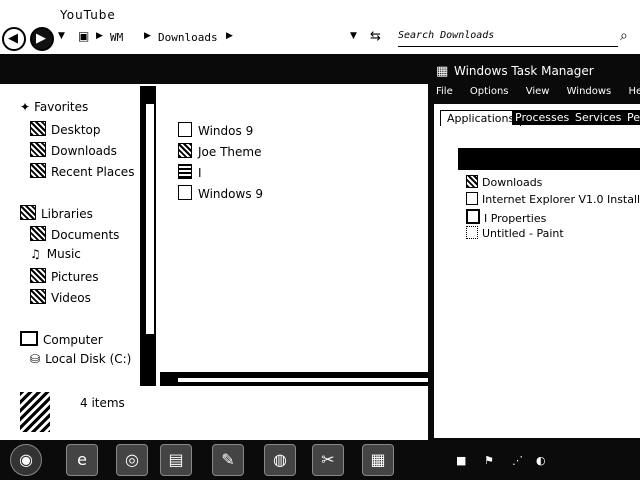 The width and height of the screenshot is (640, 480). I want to click on tab-applications: Applications, so click(481, 118).